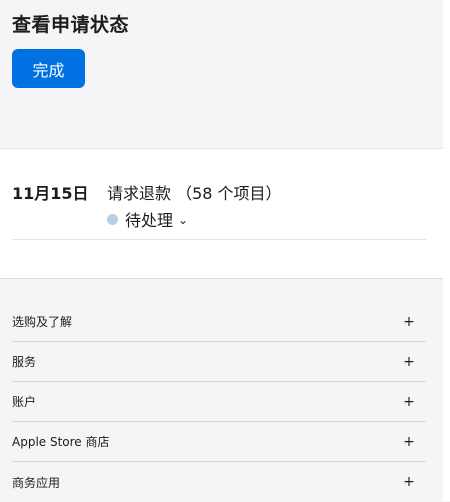 This screenshot has width=450, height=502. I want to click on done-button: 完成, so click(48, 68).